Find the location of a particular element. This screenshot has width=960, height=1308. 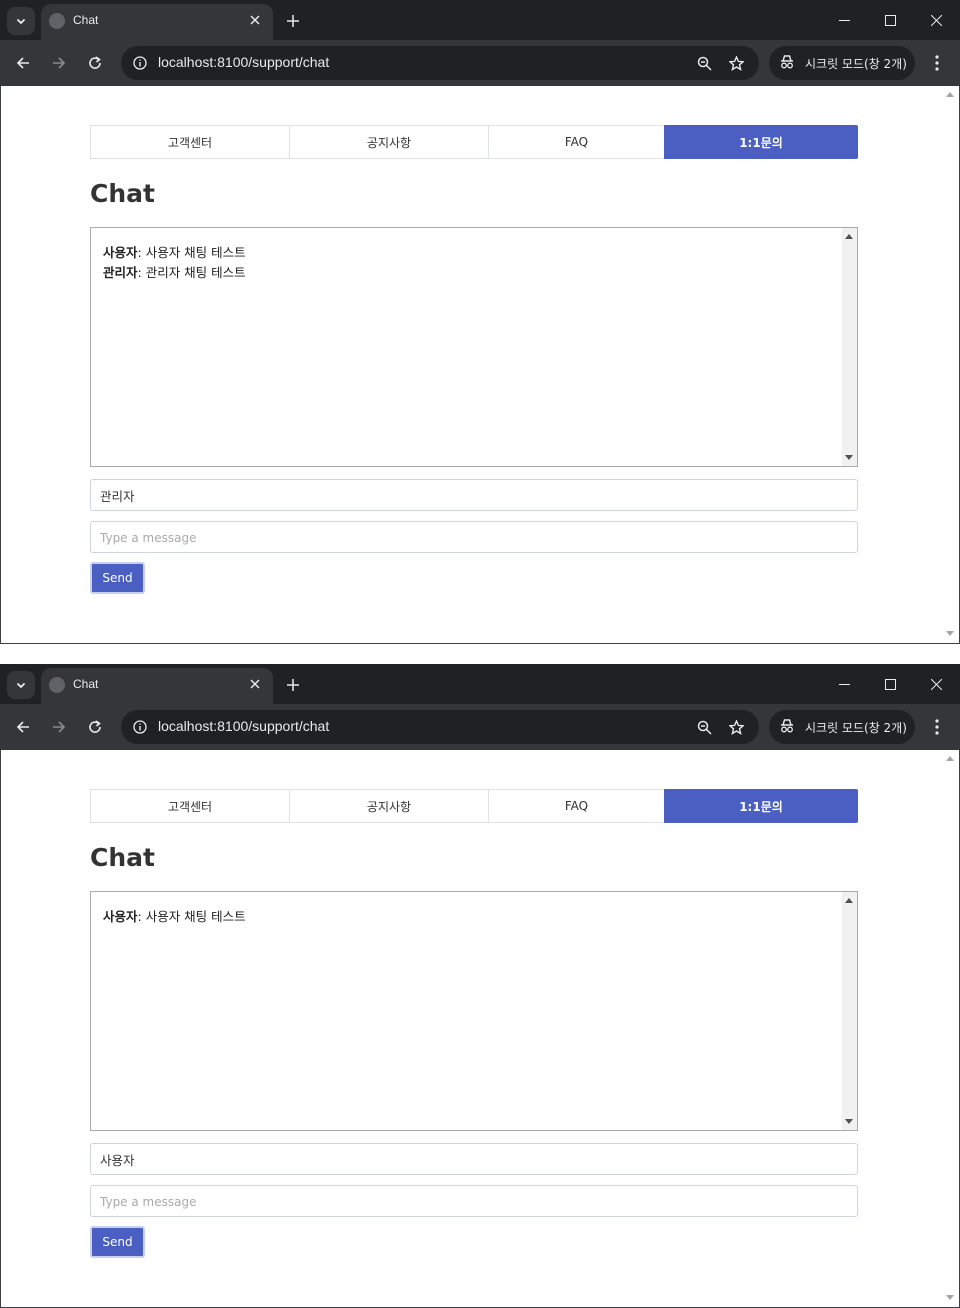

maximize-icon is located at coordinates (890, 684).